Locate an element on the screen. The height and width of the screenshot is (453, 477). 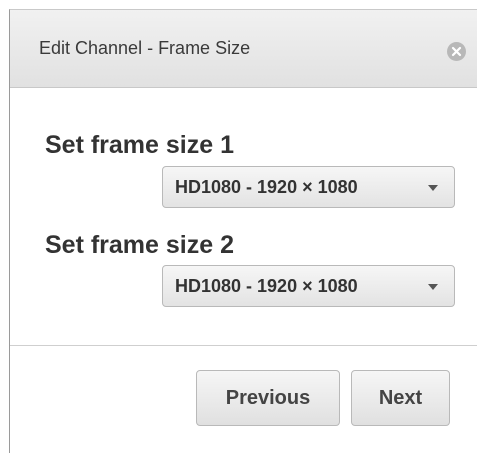
frame-size-1-label: Set frame size 1 is located at coordinates (139, 145).